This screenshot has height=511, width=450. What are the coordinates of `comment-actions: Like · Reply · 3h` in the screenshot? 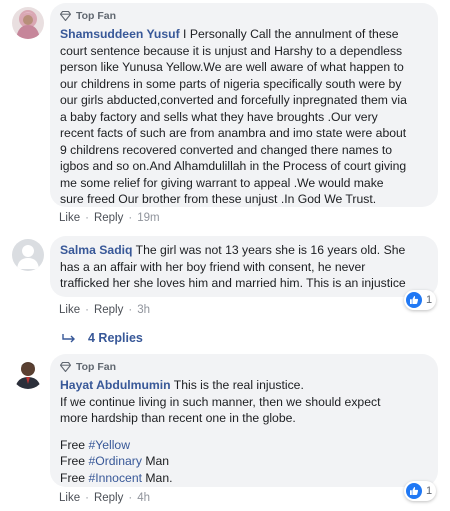 It's located at (104, 310).